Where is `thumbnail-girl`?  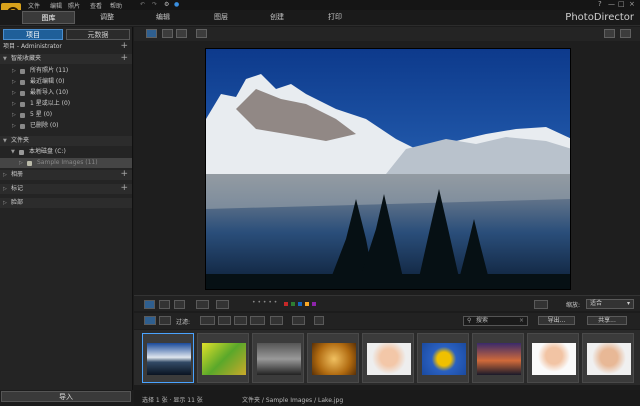 thumbnail-girl is located at coordinates (553, 358).